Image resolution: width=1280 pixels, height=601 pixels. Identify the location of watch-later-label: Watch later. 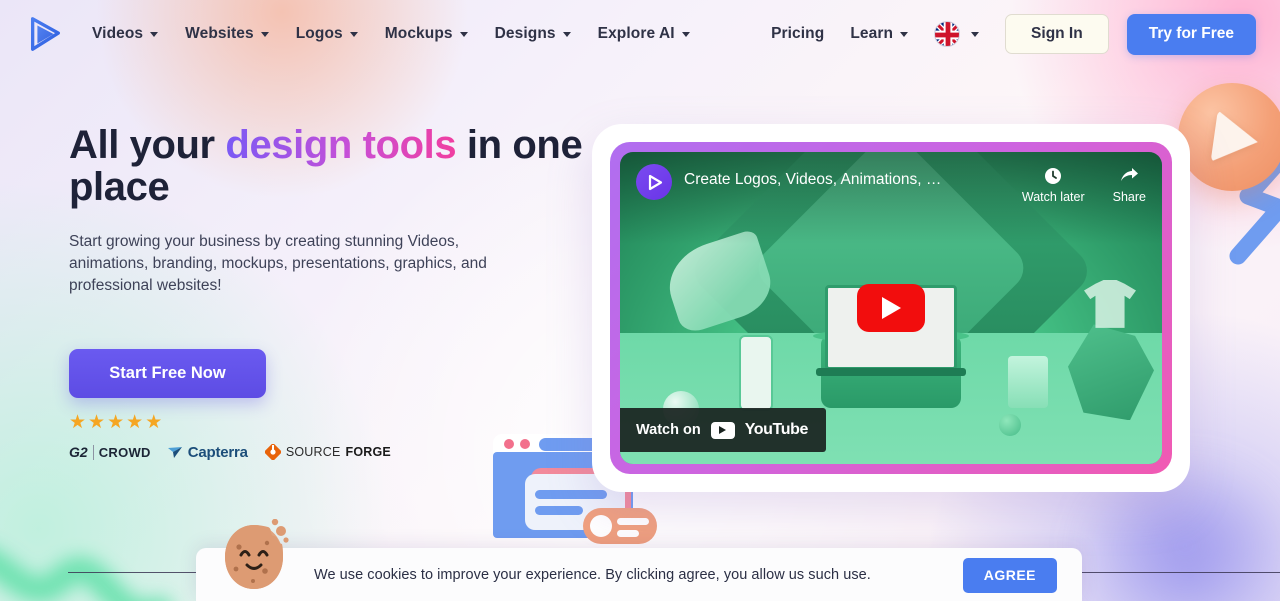
(1053, 197).